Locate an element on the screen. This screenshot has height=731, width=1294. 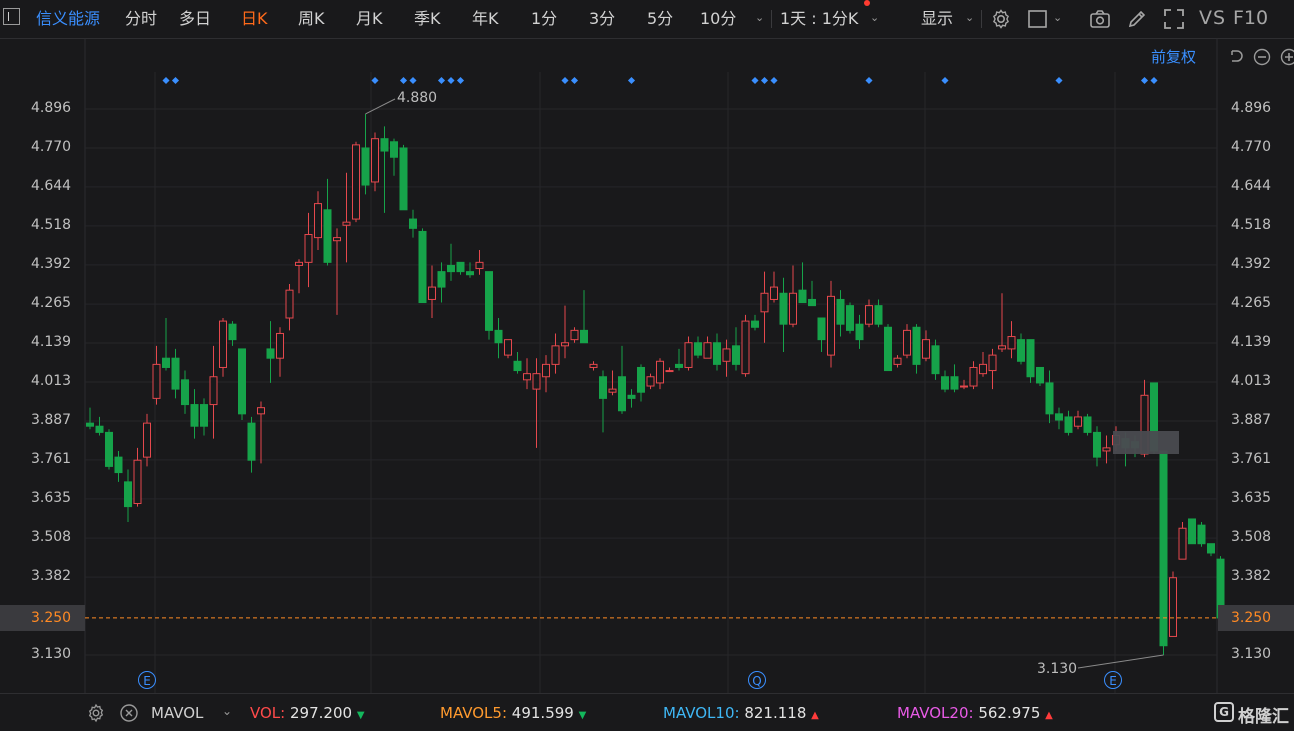
brand-logo-icon: G is located at coordinates (1224, 712).